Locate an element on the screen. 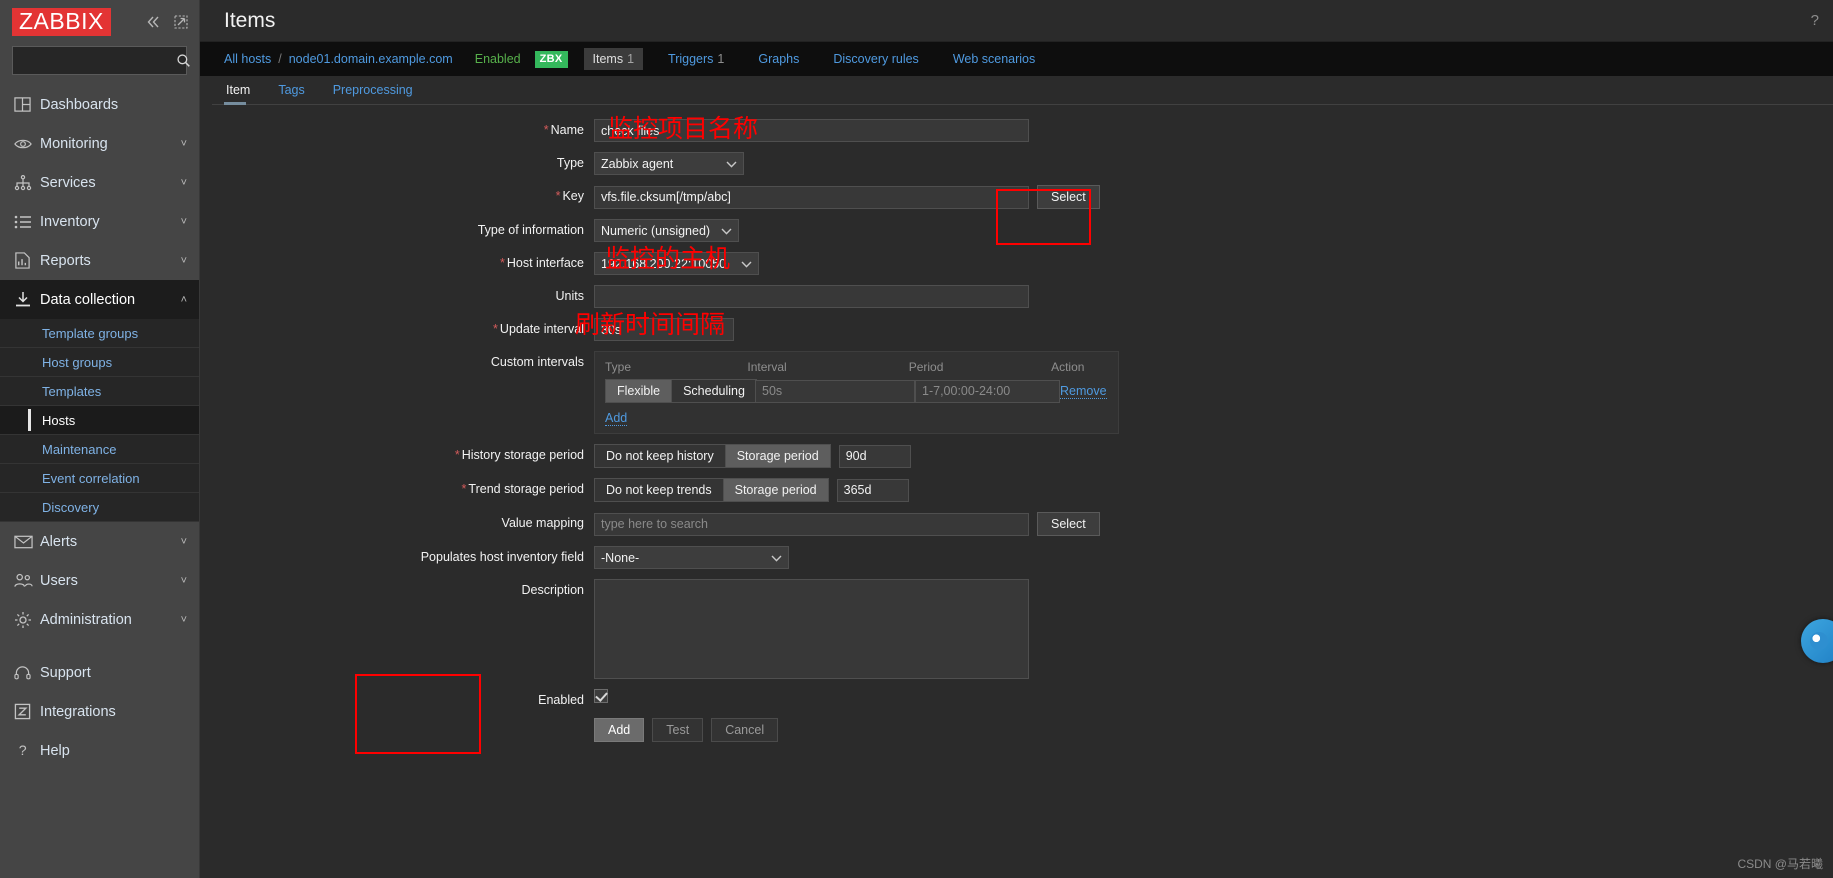 The width and height of the screenshot is (1833, 878). host-interface-select: 192.168.200.22:10050 is located at coordinates (676, 263).